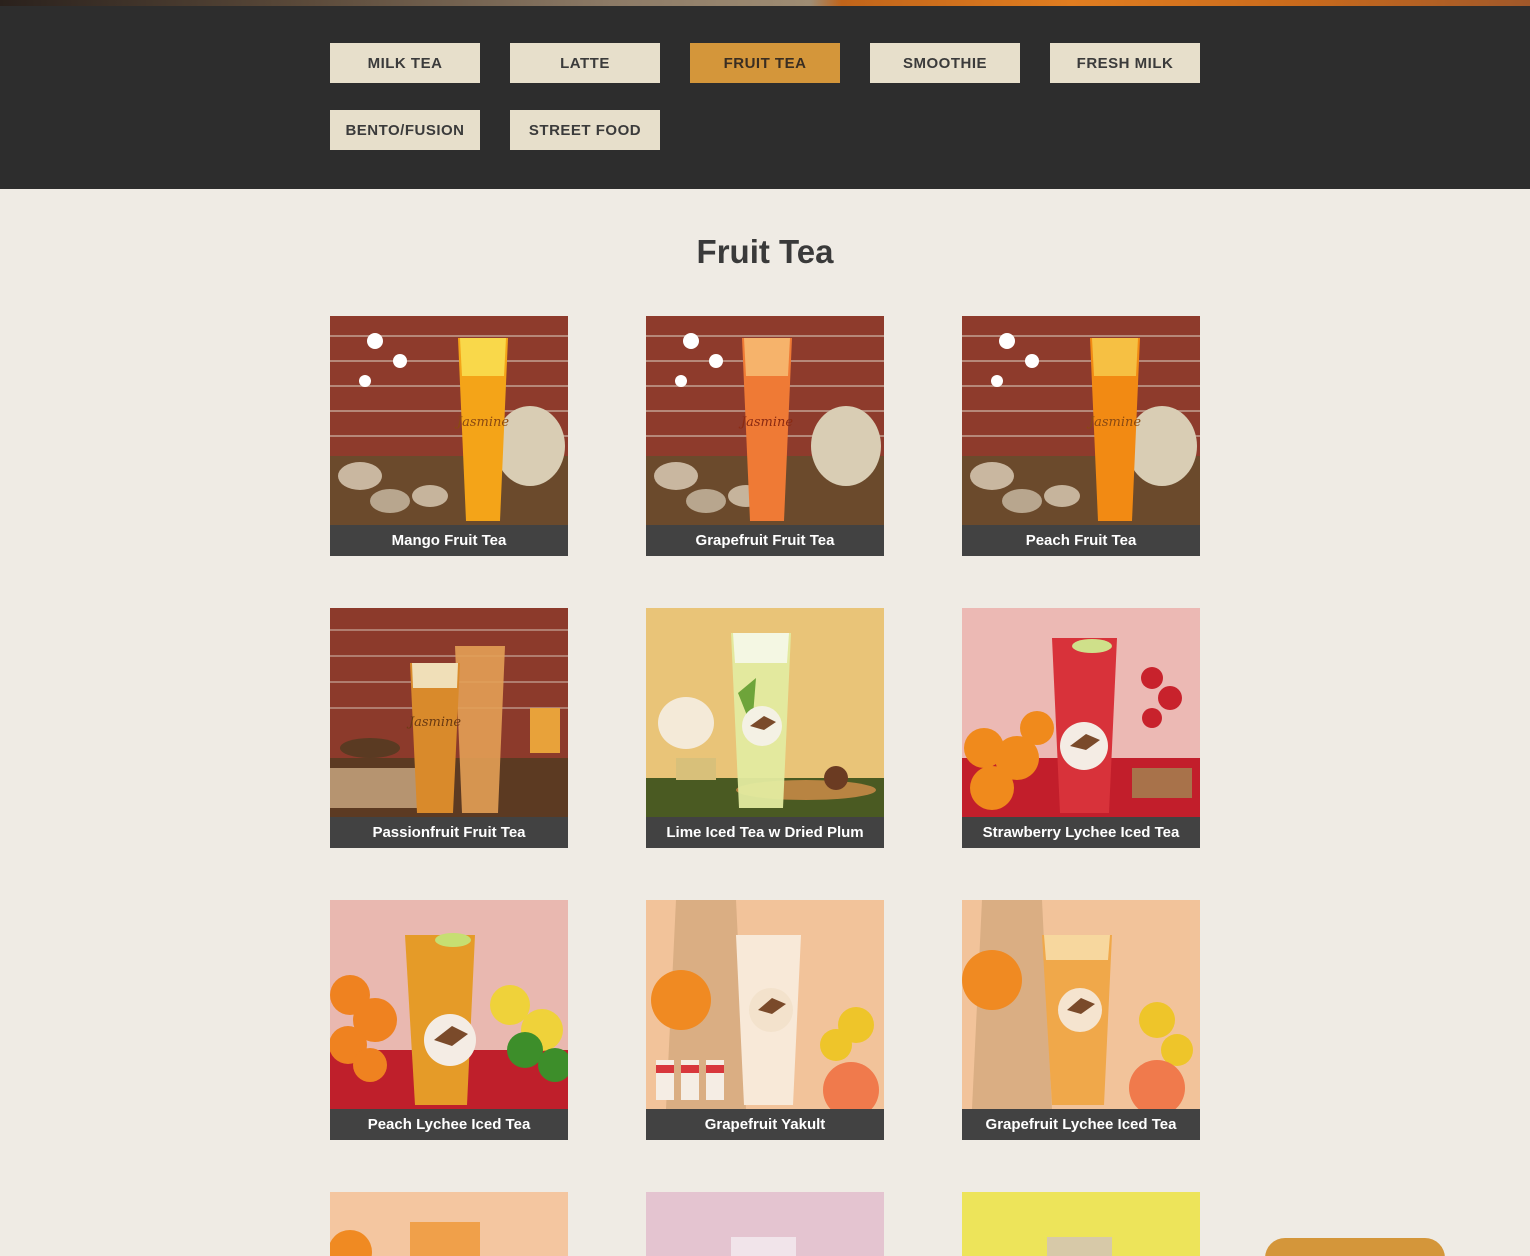  Describe the element at coordinates (1081, 540) in the screenshot. I see `product-name: Peach Fruit Tea` at that location.